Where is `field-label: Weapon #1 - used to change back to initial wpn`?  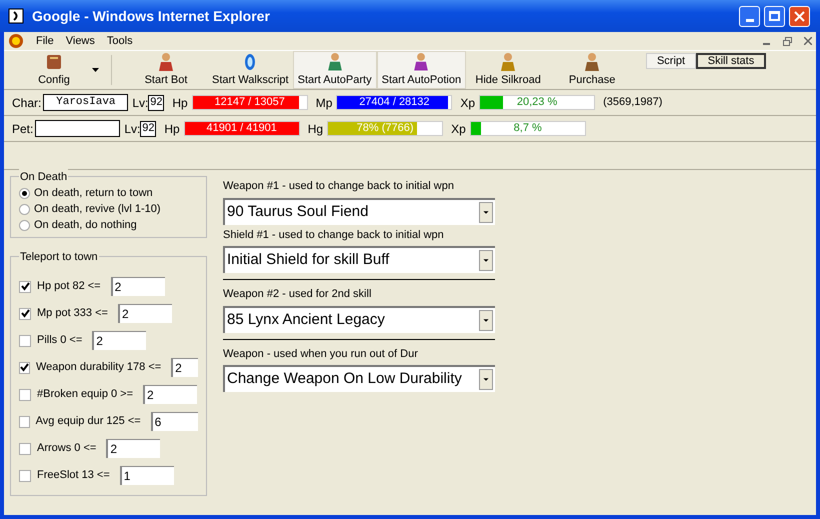 field-label: Weapon #1 - used to change back to initial wpn is located at coordinates (339, 186).